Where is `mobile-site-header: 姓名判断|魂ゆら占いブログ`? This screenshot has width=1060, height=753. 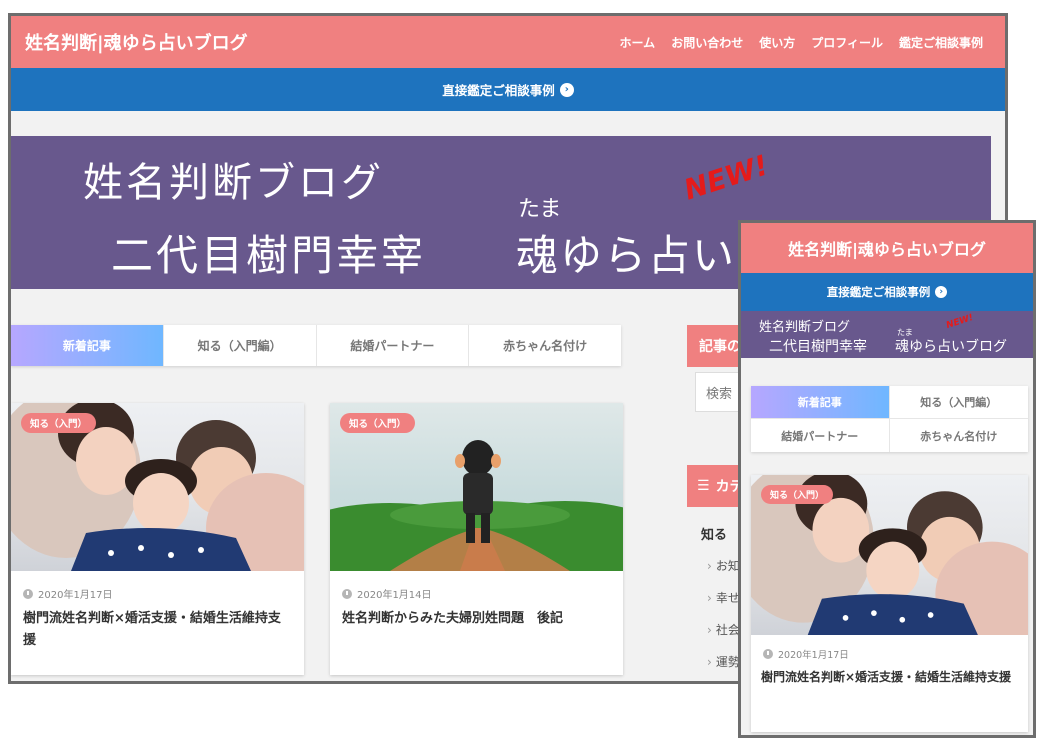 mobile-site-header: 姓名判断|魂ゆら占いブログ is located at coordinates (887, 248).